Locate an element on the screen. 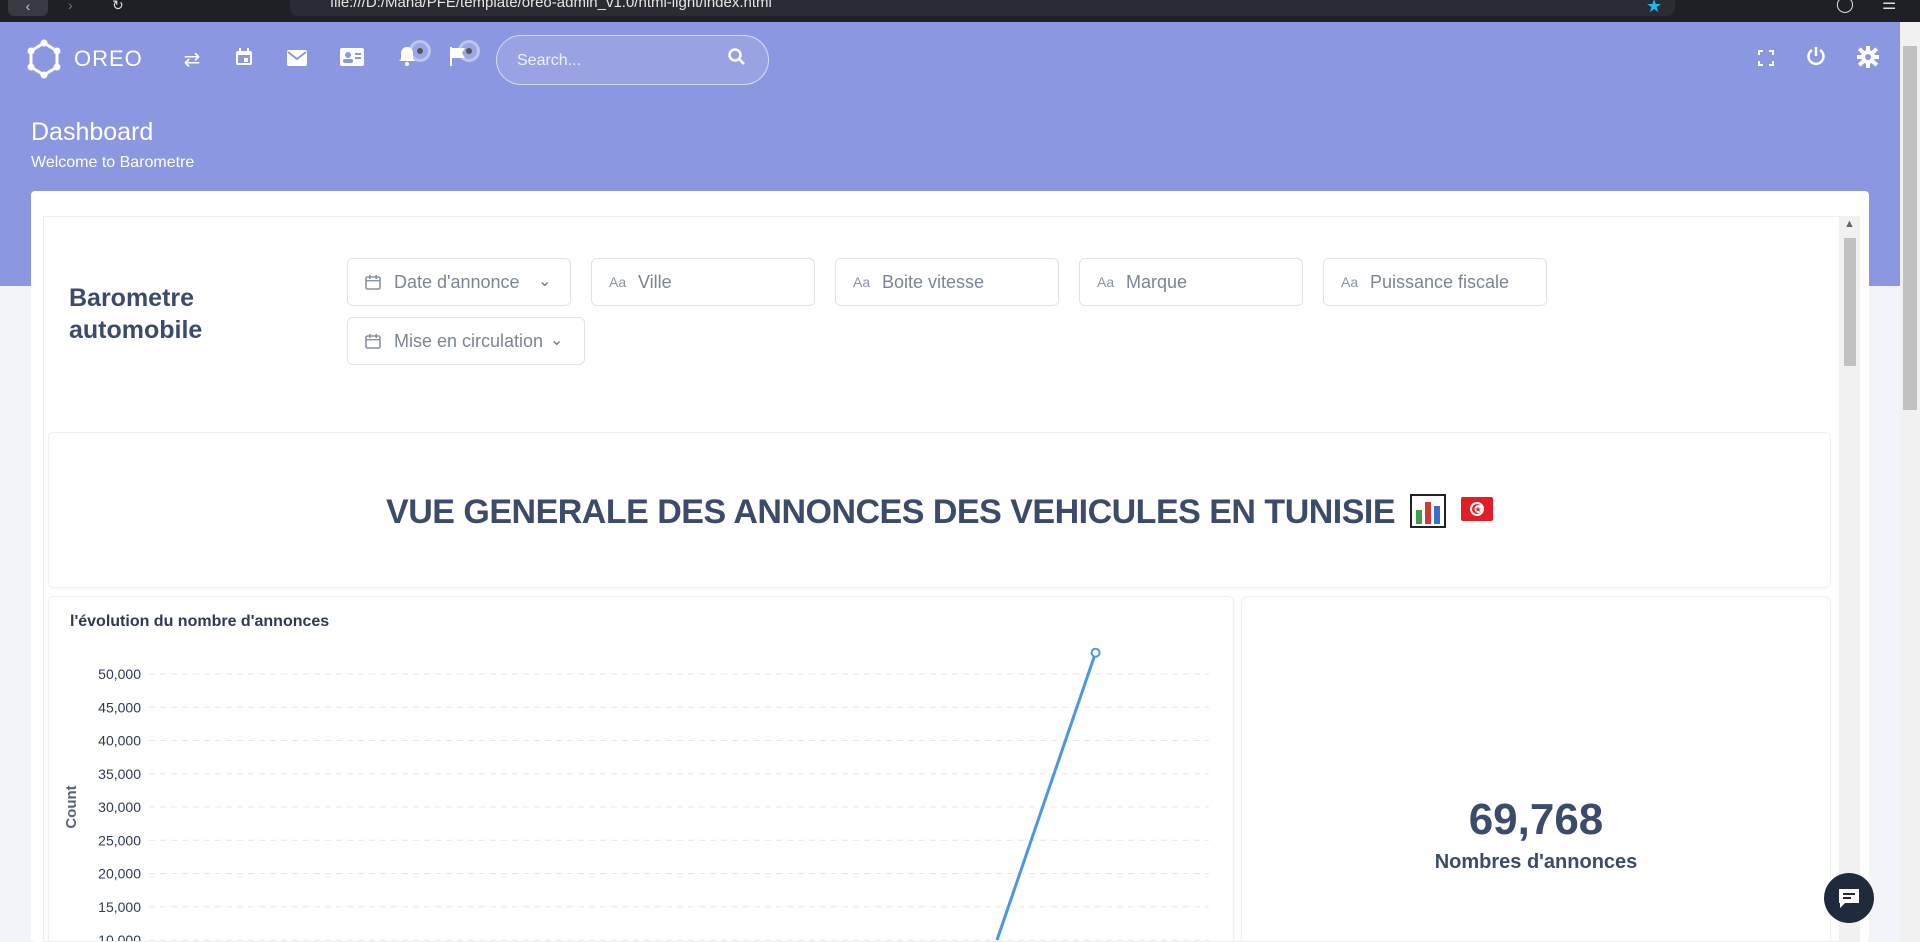 The height and width of the screenshot is (942, 1920). scroll-up-arrow-icon: ▲ is located at coordinates (1849, 224).